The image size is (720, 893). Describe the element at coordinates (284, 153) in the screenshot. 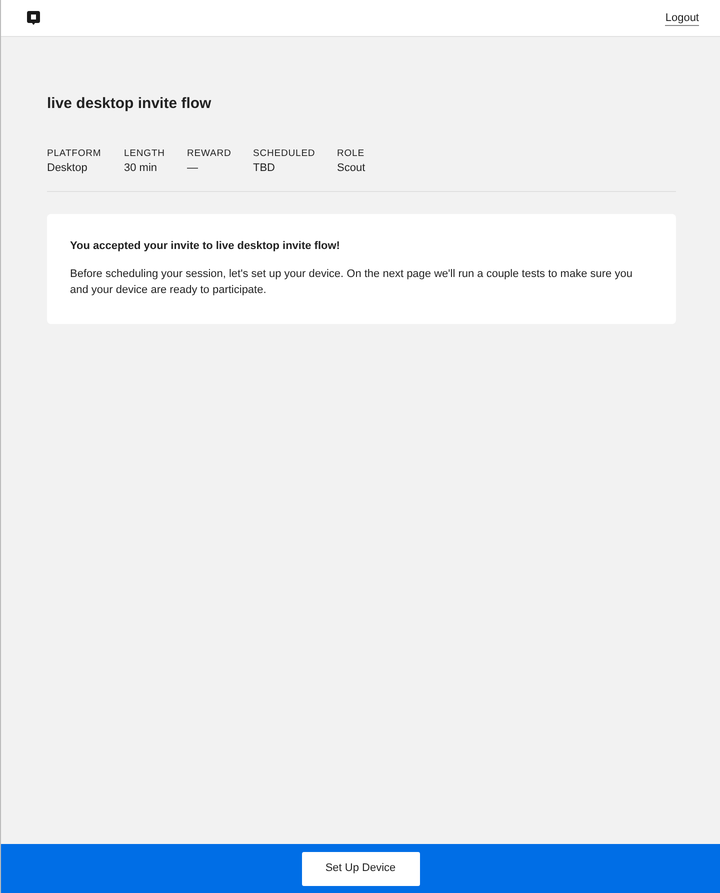

I see `detail-label: SCHEDULED` at that location.